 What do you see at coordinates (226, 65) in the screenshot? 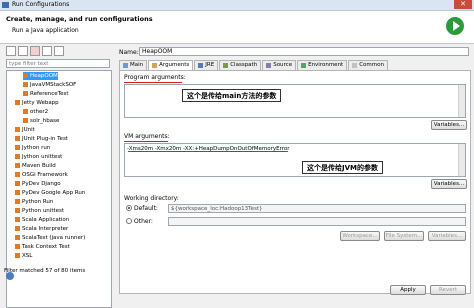
I see `classpath-icon` at bounding box center [226, 65].